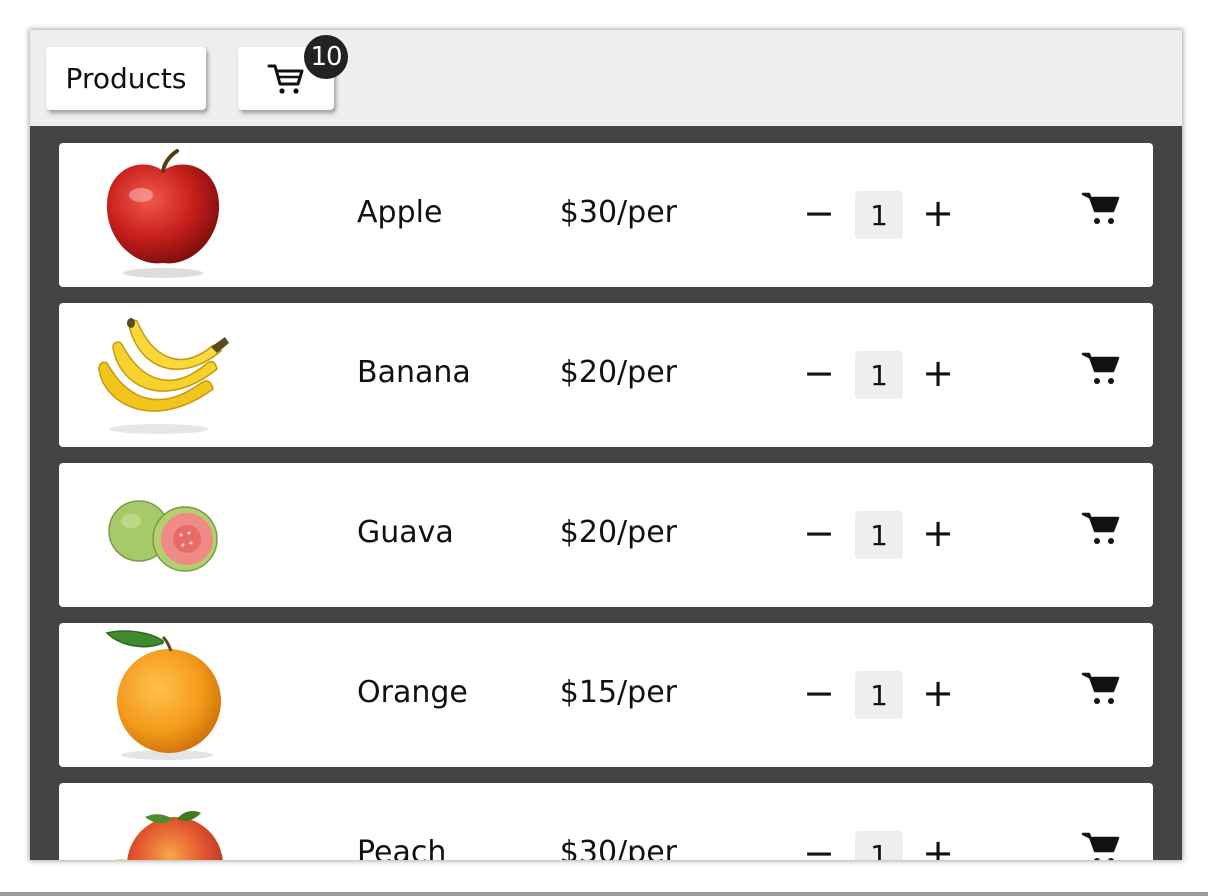 This screenshot has height=896, width=1208. I want to click on page-bottom-divider, so click(604, 894).